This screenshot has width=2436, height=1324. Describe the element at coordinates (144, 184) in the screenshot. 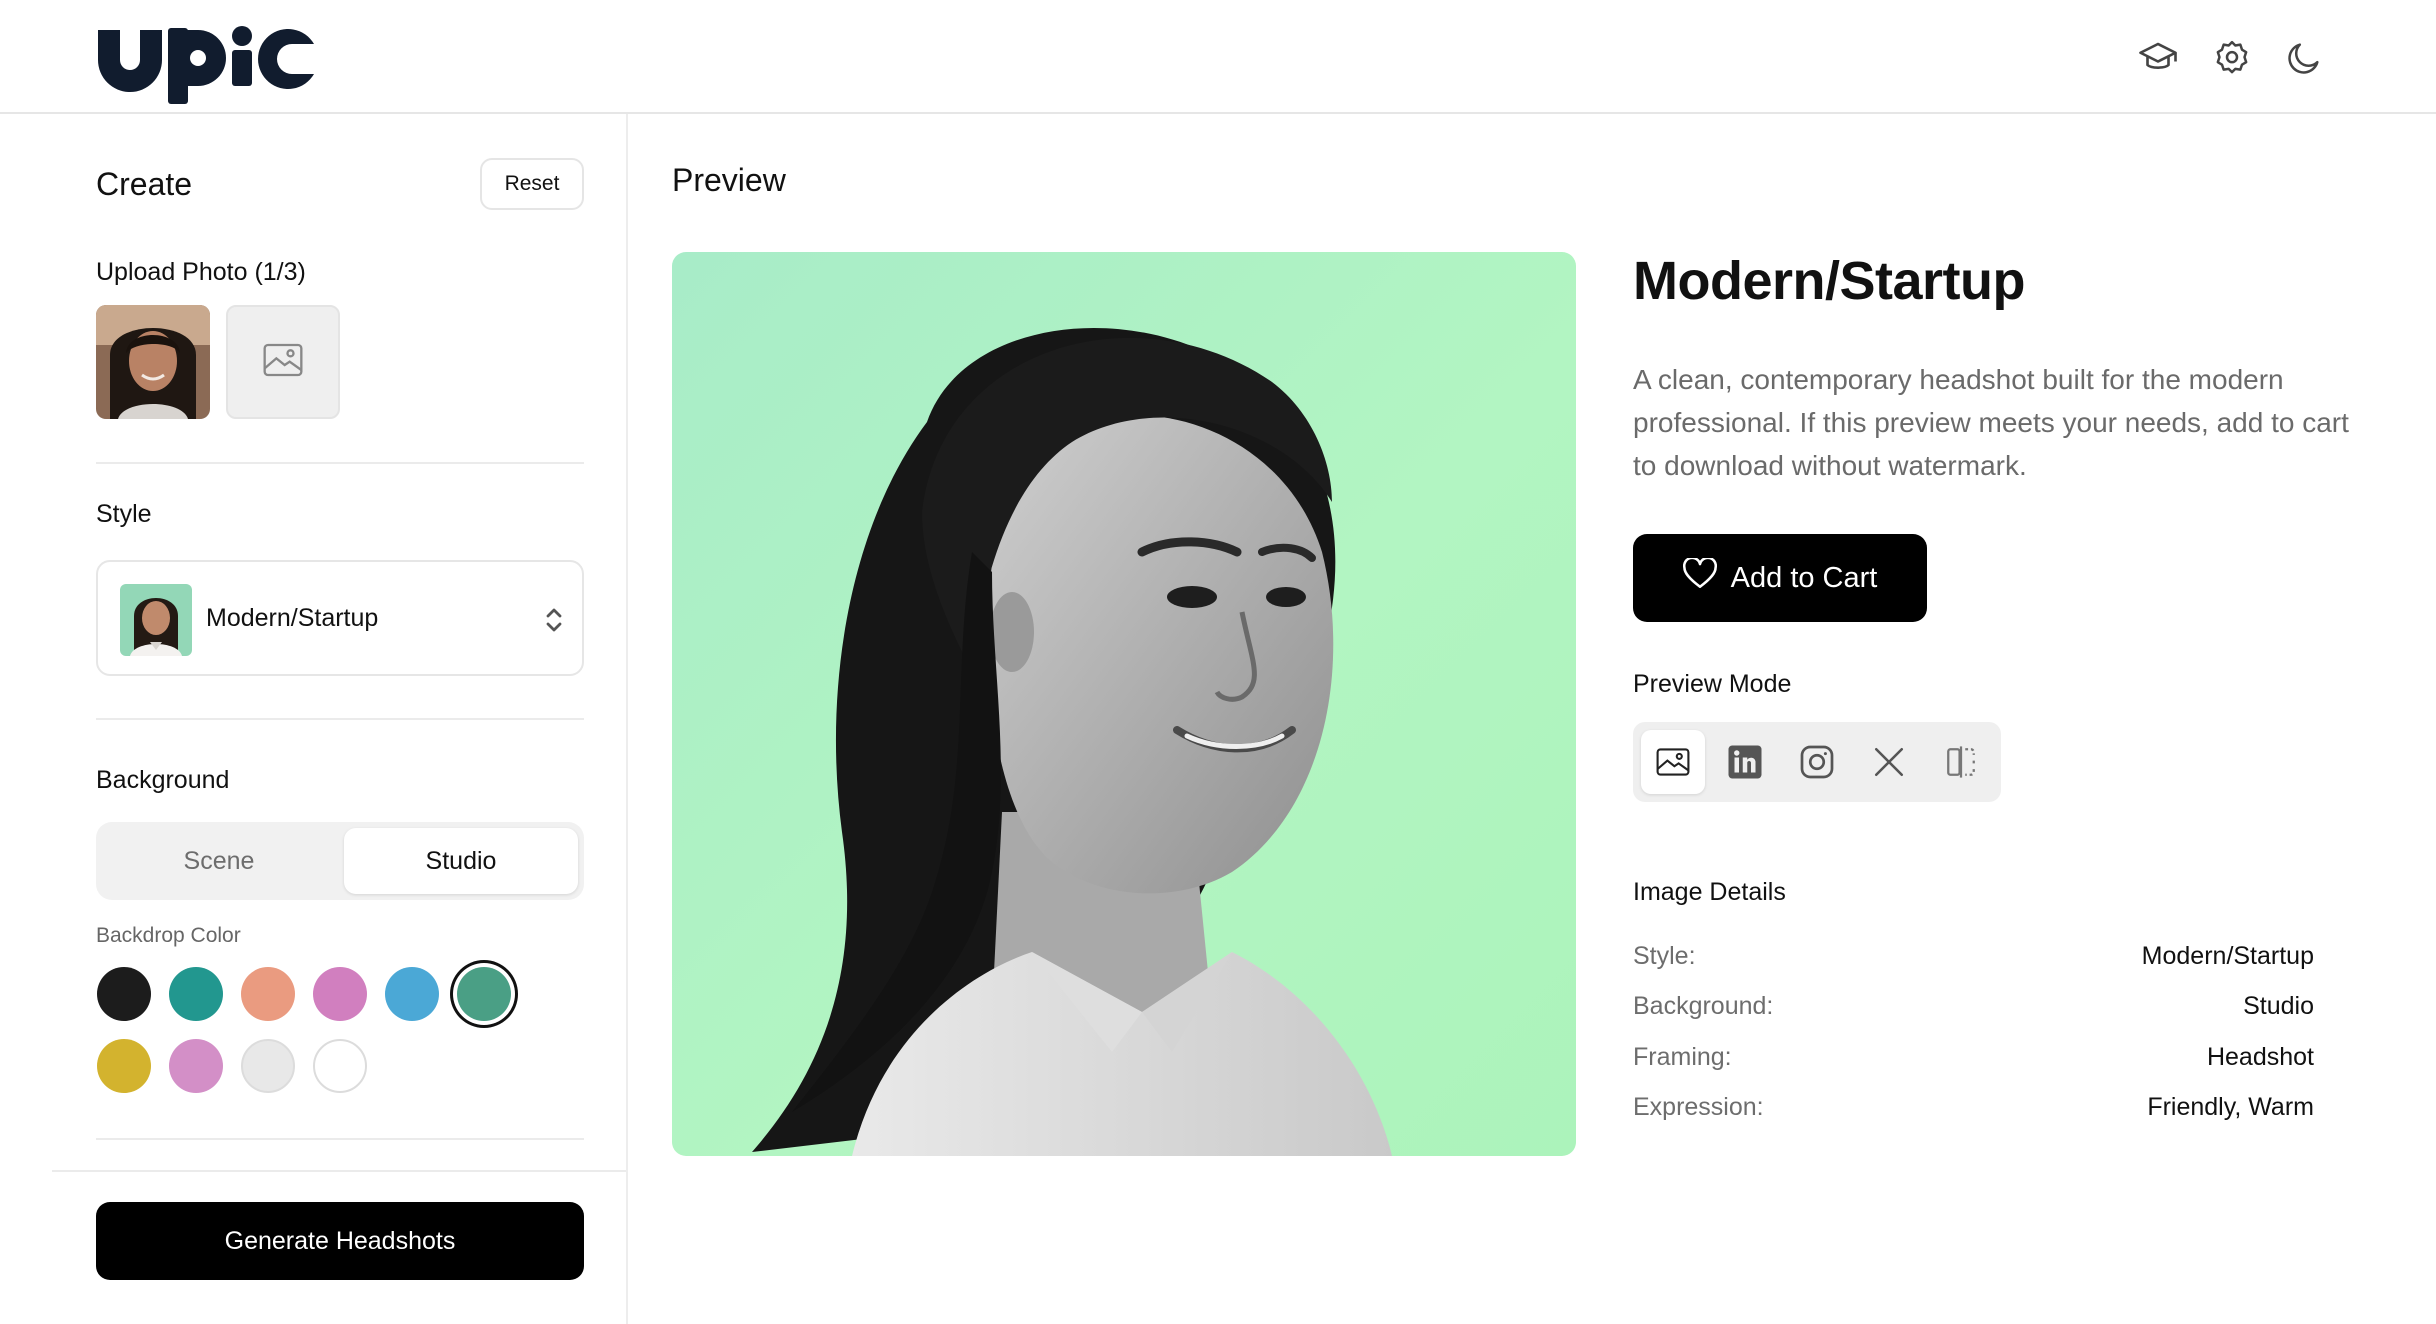

I see `create-title: Create` at that location.